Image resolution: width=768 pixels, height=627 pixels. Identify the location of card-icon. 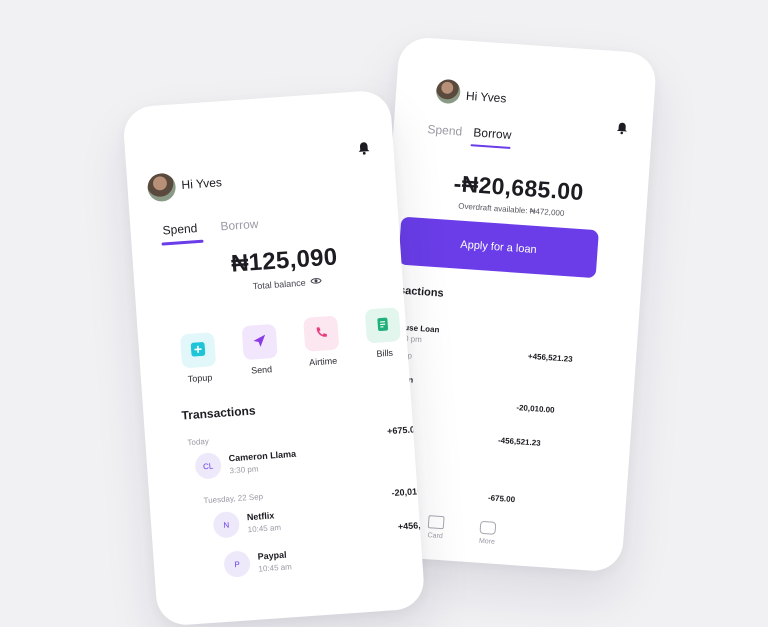
(436, 522).